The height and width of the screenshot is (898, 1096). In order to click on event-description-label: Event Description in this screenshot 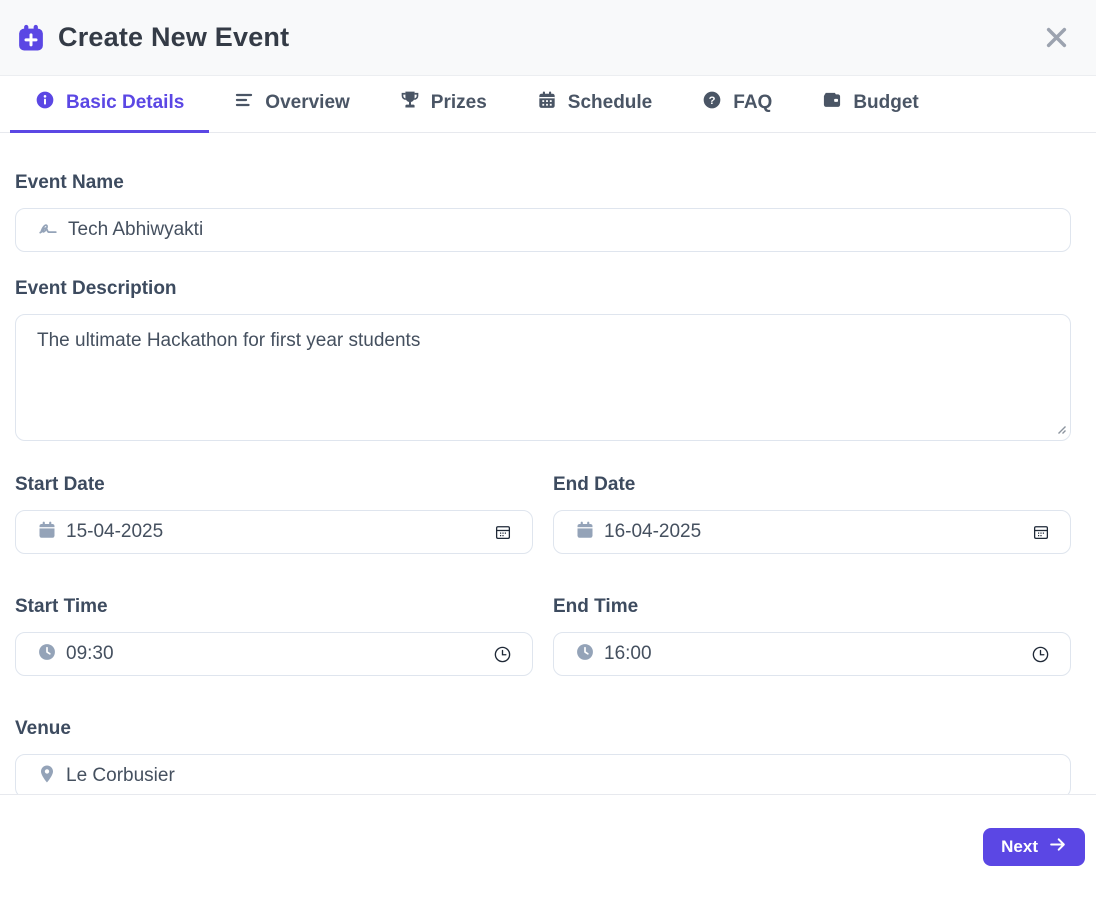, I will do `click(96, 288)`.